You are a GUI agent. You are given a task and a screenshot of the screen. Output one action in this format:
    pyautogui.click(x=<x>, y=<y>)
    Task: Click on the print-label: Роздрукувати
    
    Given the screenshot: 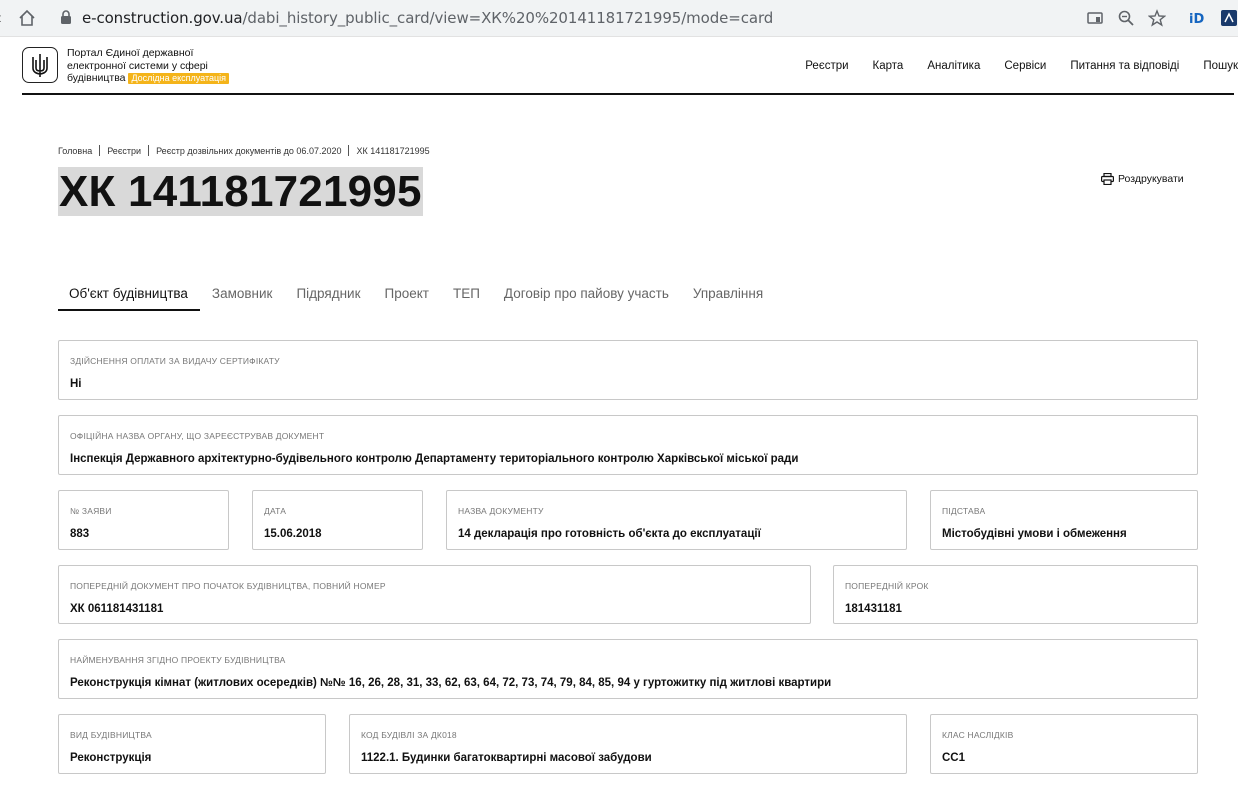 What is the action you would take?
    pyautogui.click(x=1151, y=179)
    